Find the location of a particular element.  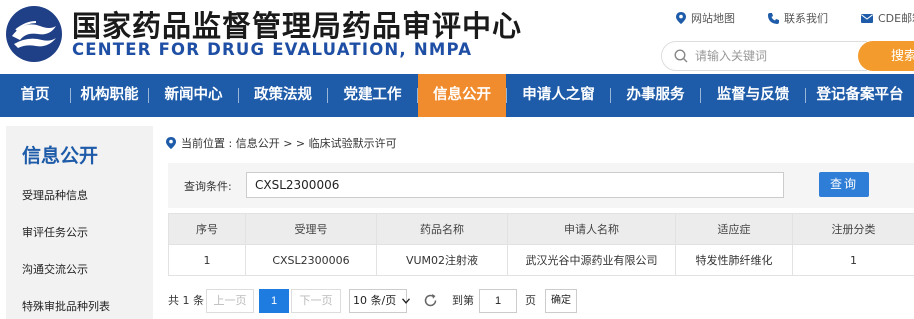

cde-mail-link: CDE邮箱 is located at coordinates (887, 18).